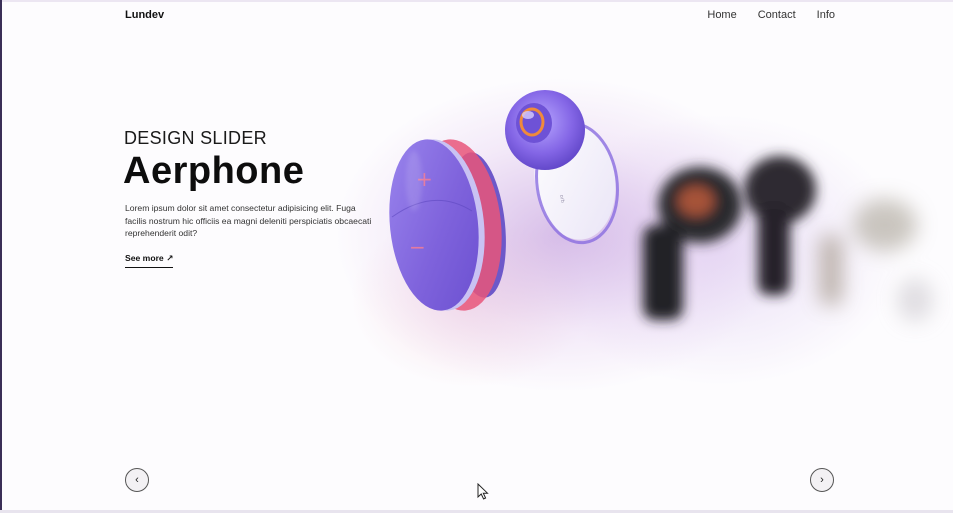  Describe the element at coordinates (149, 260) in the screenshot. I see `see-more-link: See more ↗` at that location.